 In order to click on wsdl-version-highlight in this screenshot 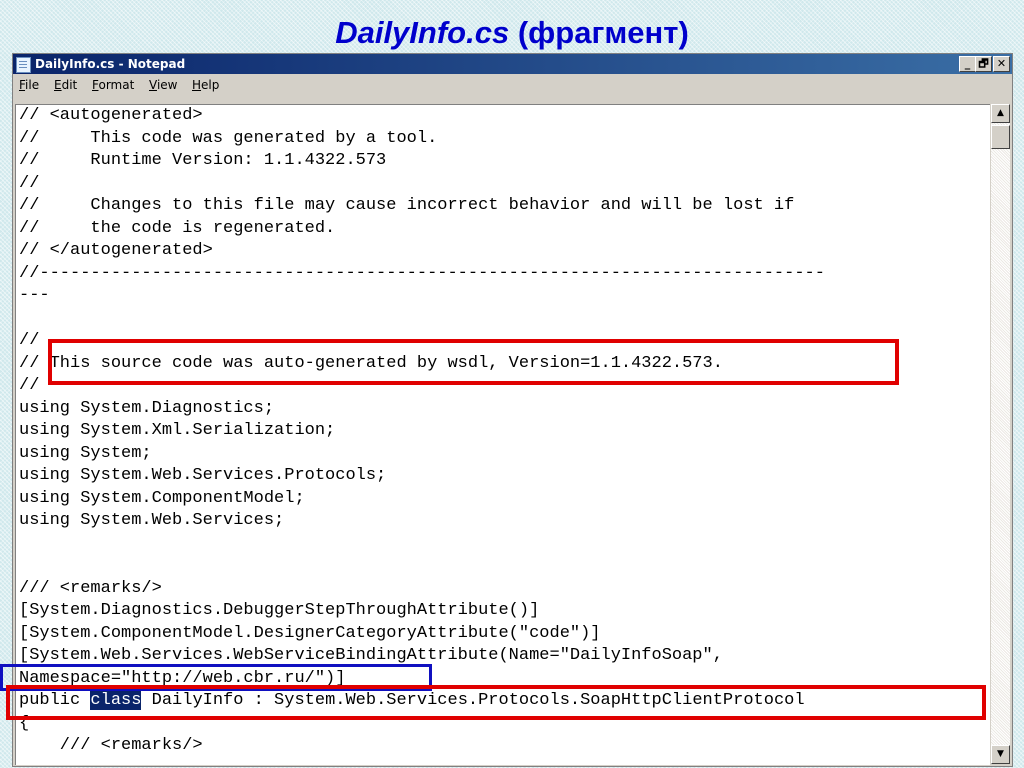, I will do `click(473, 362)`.